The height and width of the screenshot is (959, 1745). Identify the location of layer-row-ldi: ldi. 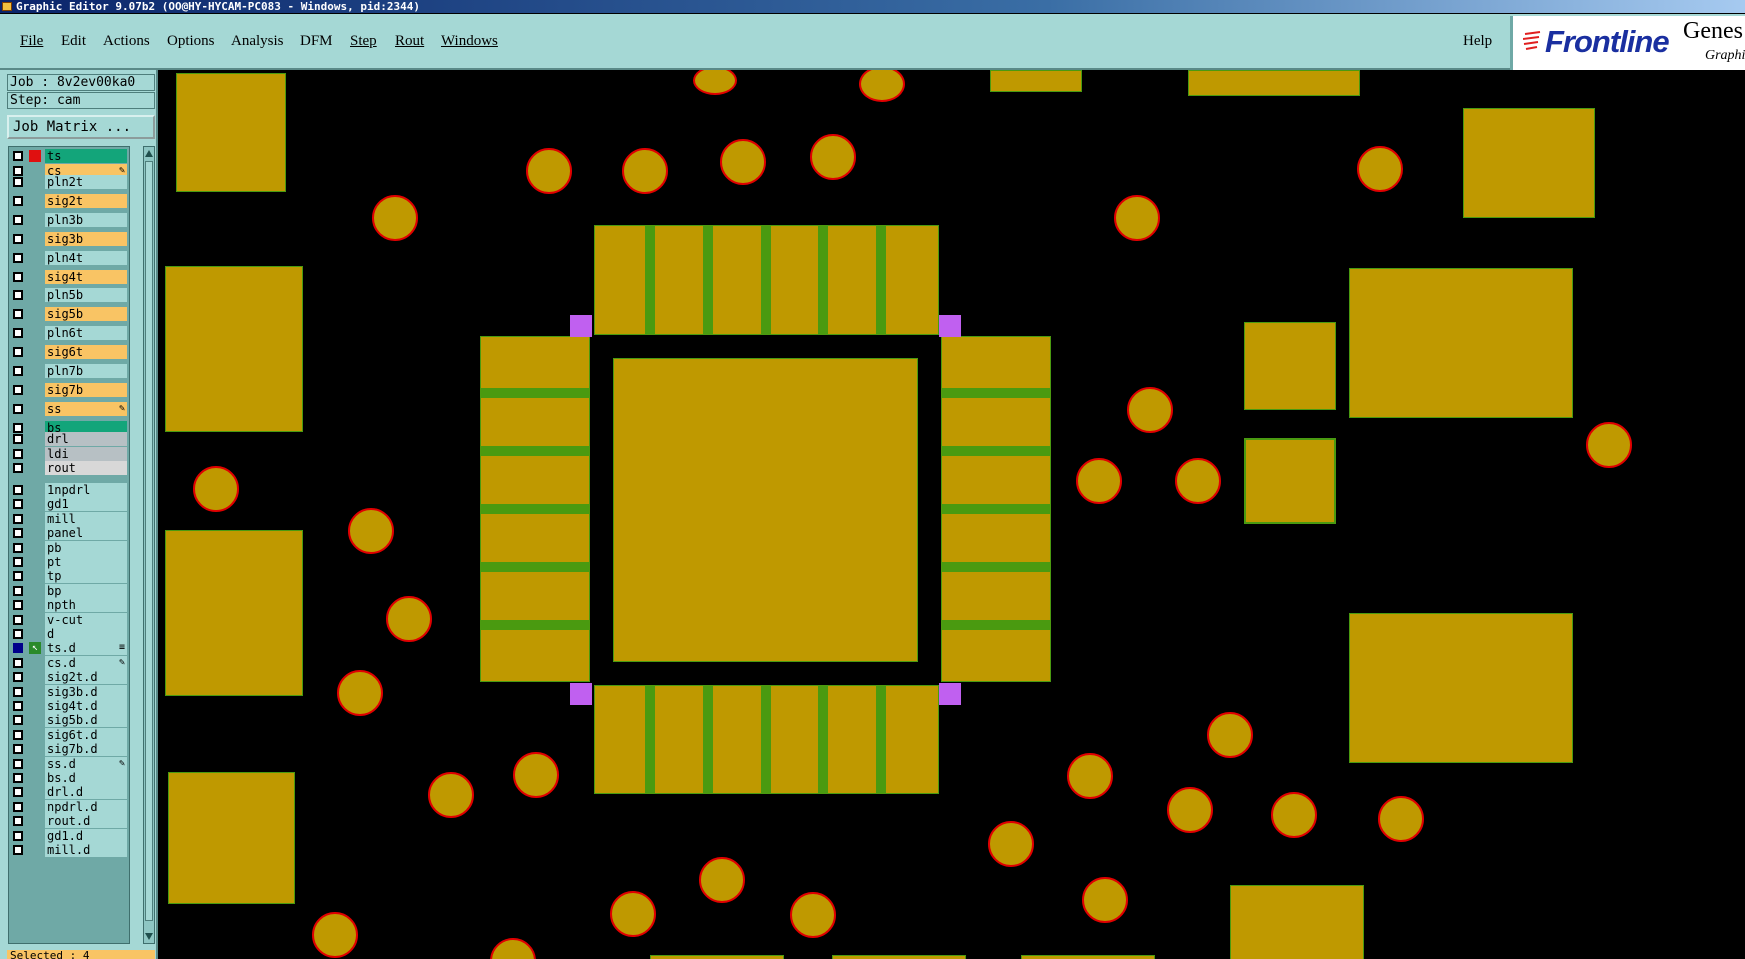
(69, 454).